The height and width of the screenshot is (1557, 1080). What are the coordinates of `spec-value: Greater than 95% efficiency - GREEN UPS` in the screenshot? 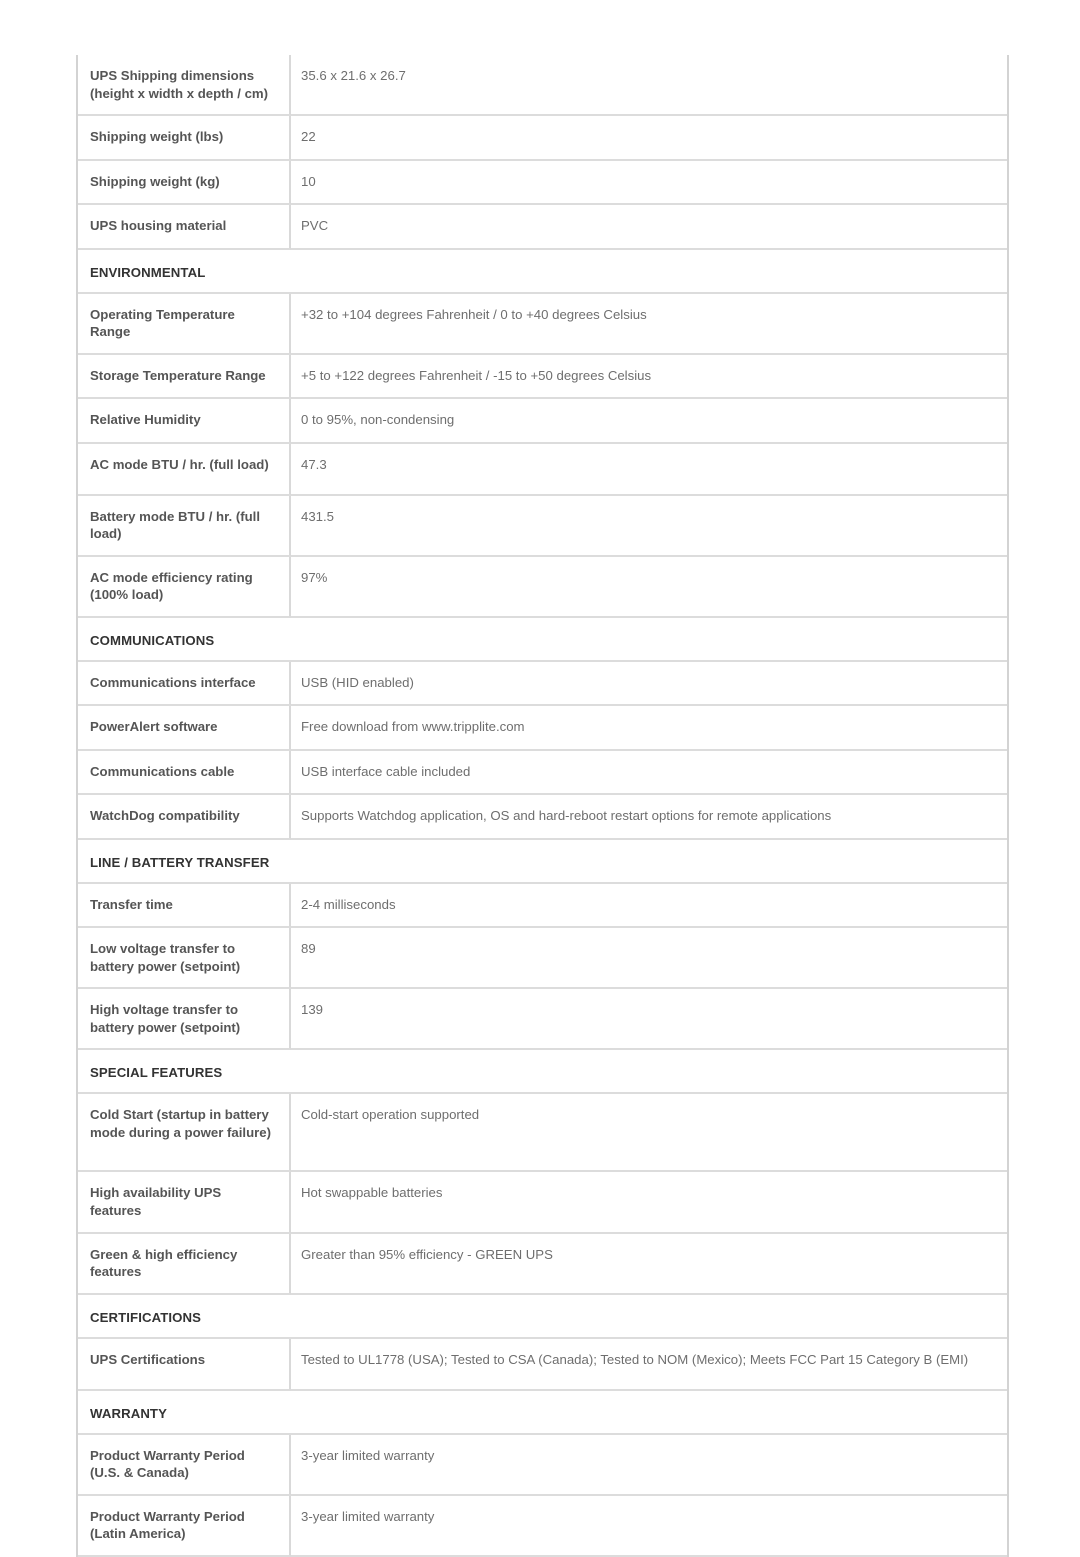 It's located at (649, 1264).